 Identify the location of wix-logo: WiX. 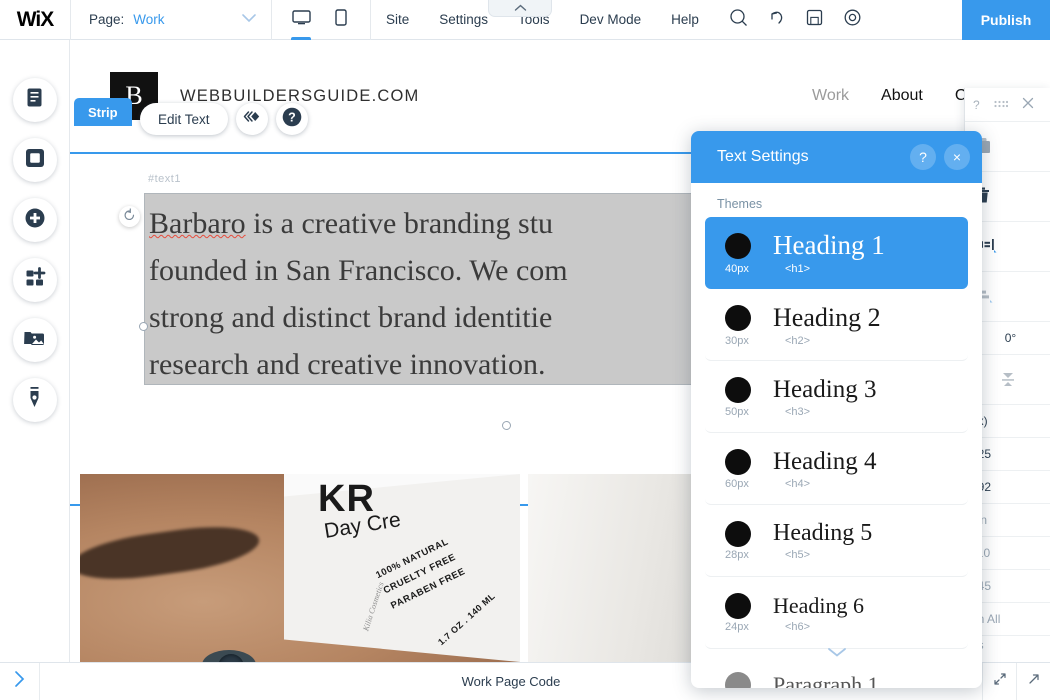
(35, 20).